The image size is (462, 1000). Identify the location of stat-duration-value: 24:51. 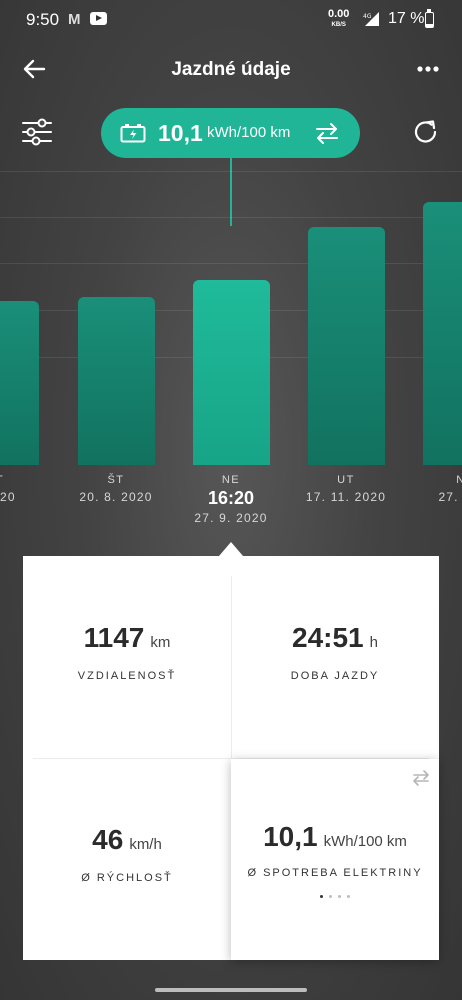
(328, 637).